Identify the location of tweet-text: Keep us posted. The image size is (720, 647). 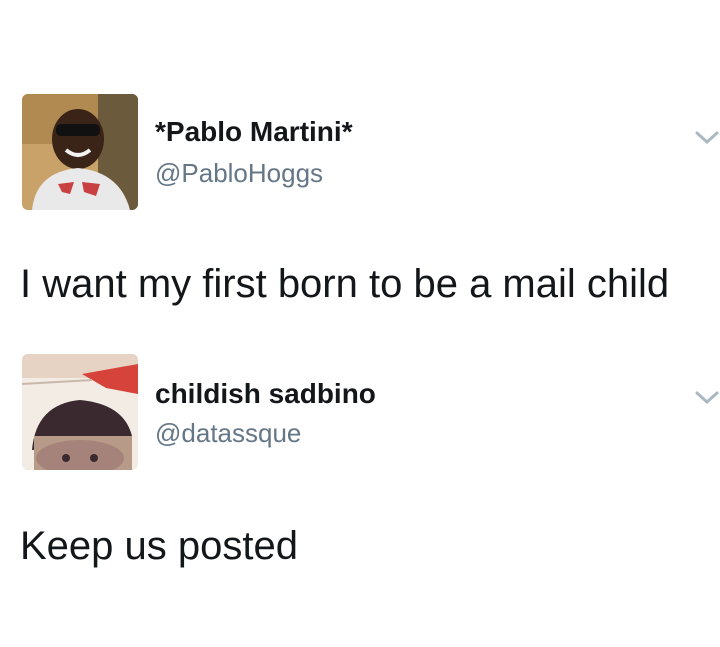
(159, 546).